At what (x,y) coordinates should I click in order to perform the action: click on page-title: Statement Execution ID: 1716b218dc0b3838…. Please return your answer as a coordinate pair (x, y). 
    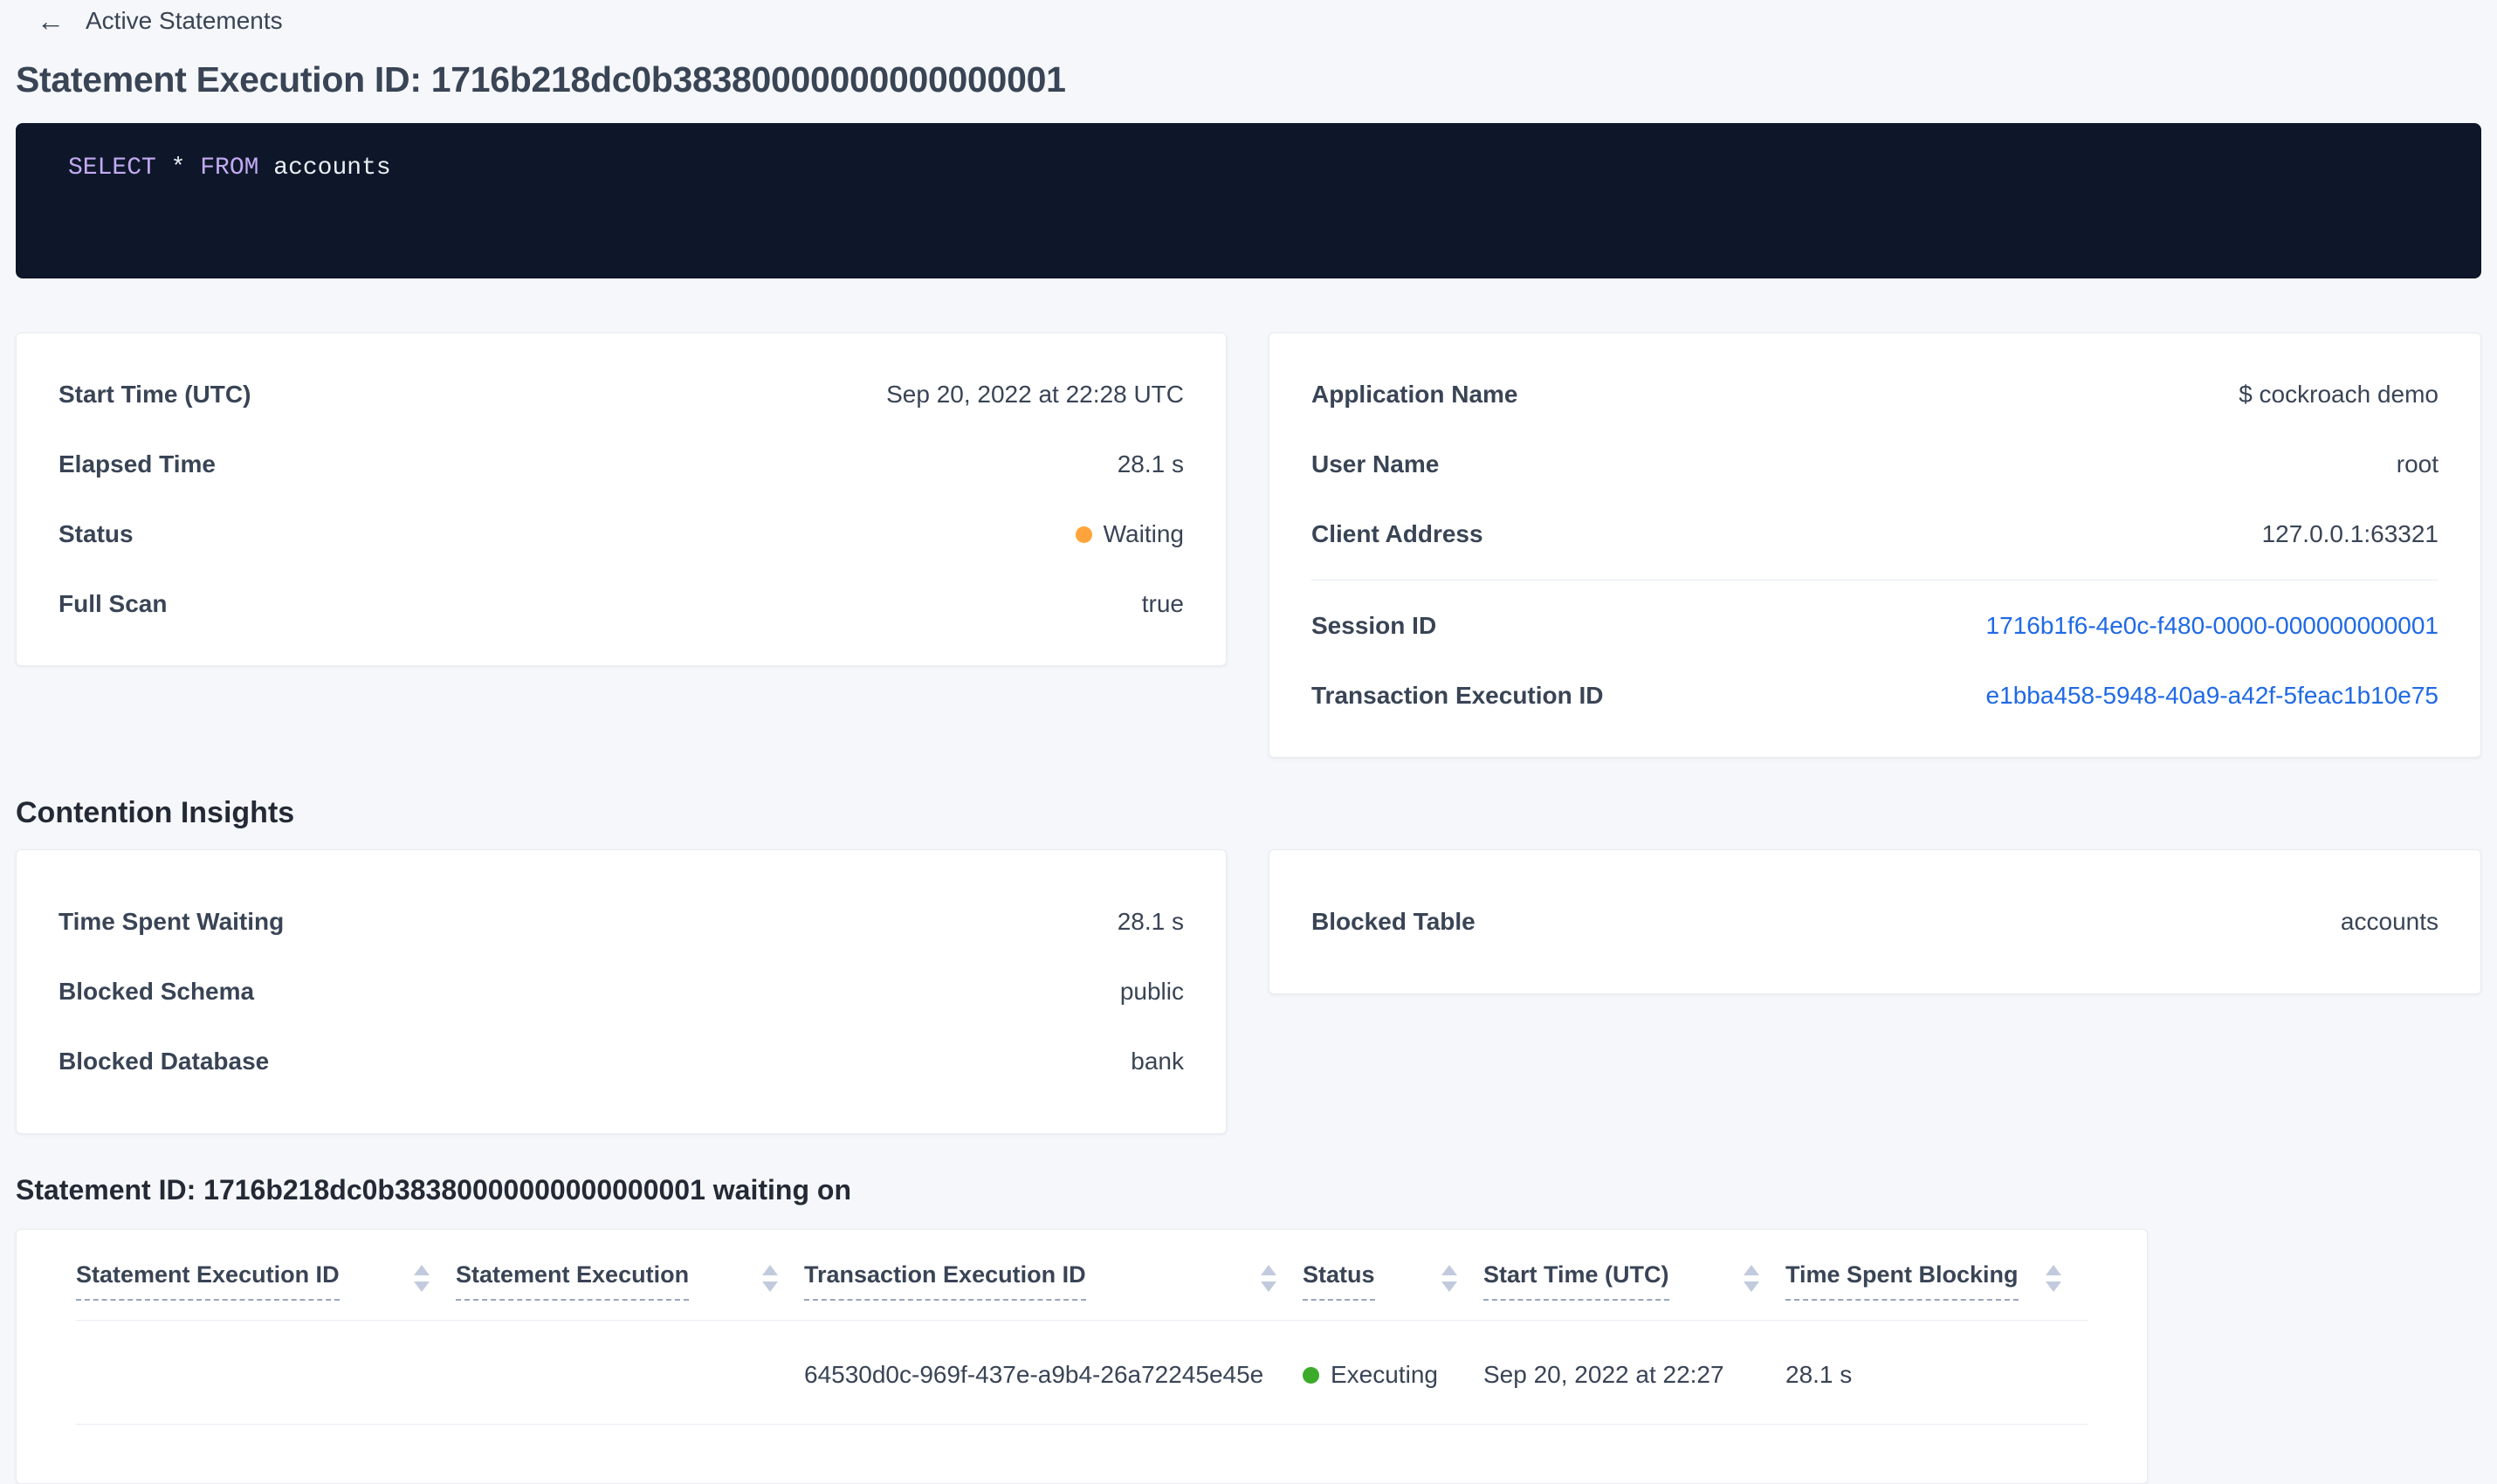
    Looking at the image, I should click on (541, 80).